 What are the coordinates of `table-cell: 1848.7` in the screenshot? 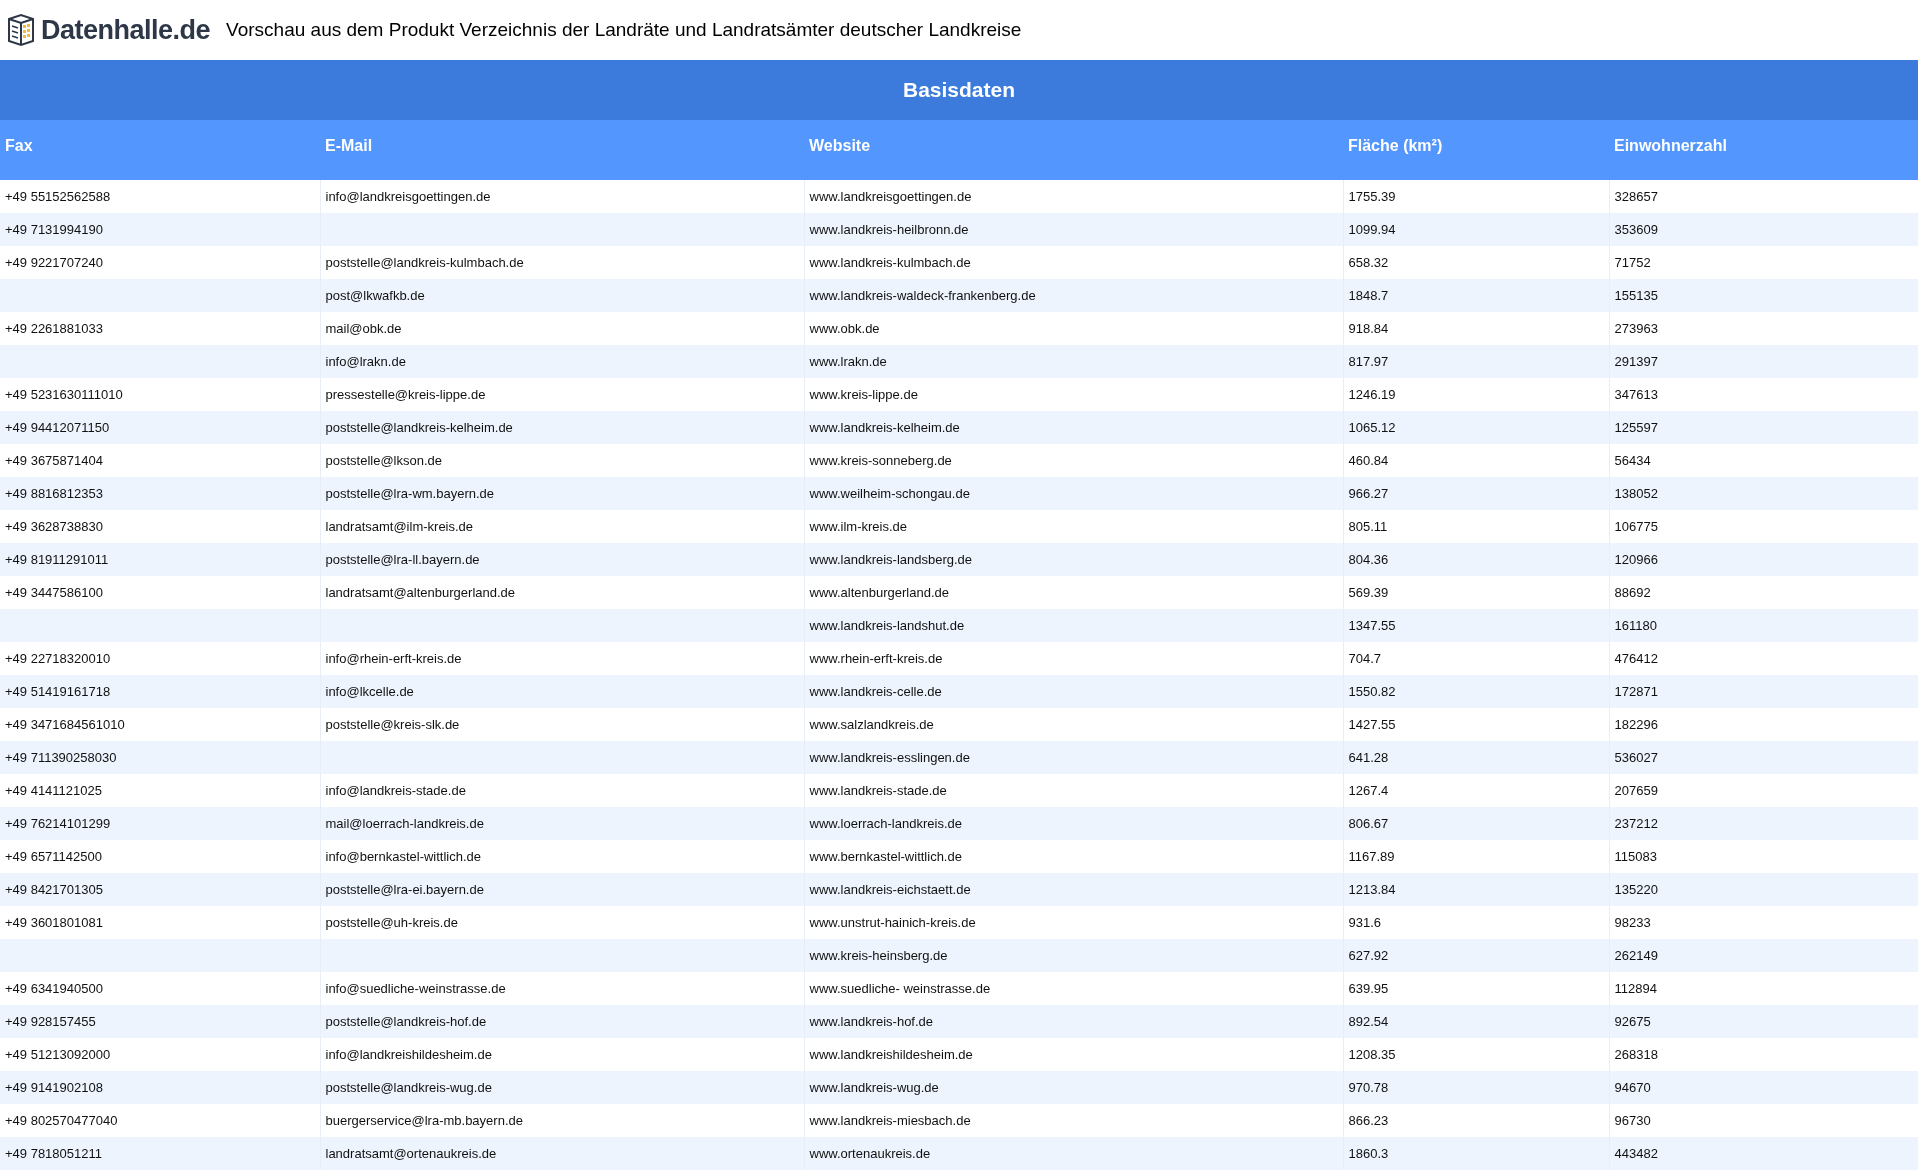 It's located at (1368, 295).